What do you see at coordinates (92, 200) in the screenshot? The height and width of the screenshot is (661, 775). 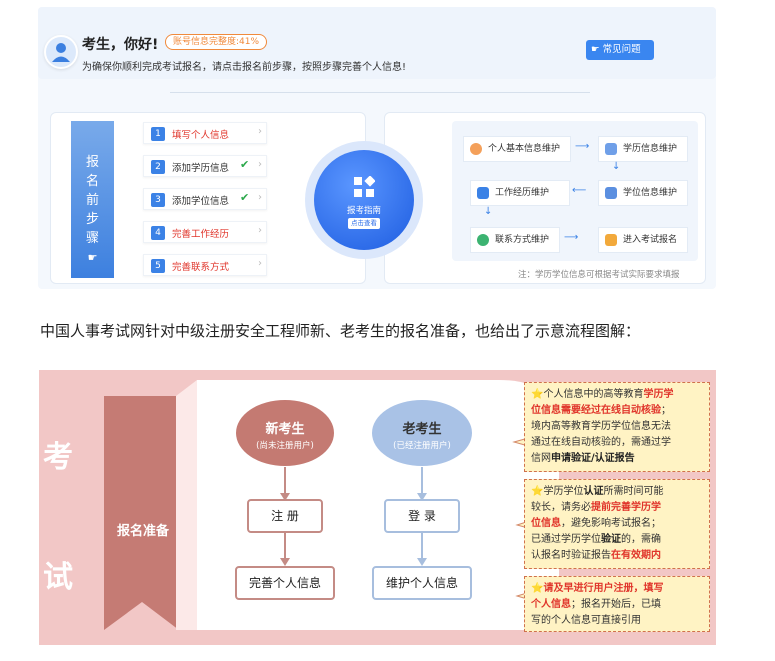 I see `title-char: 前` at bounding box center [92, 200].